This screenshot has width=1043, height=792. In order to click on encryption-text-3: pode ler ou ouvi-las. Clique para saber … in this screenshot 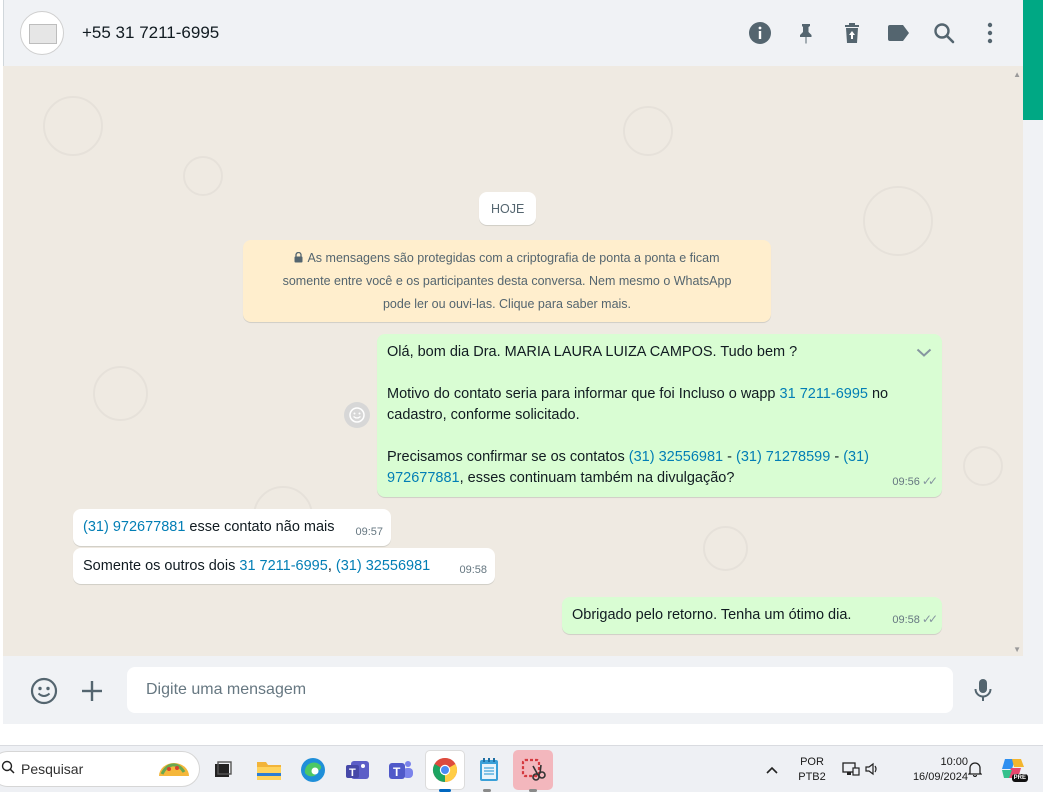, I will do `click(507, 304)`.